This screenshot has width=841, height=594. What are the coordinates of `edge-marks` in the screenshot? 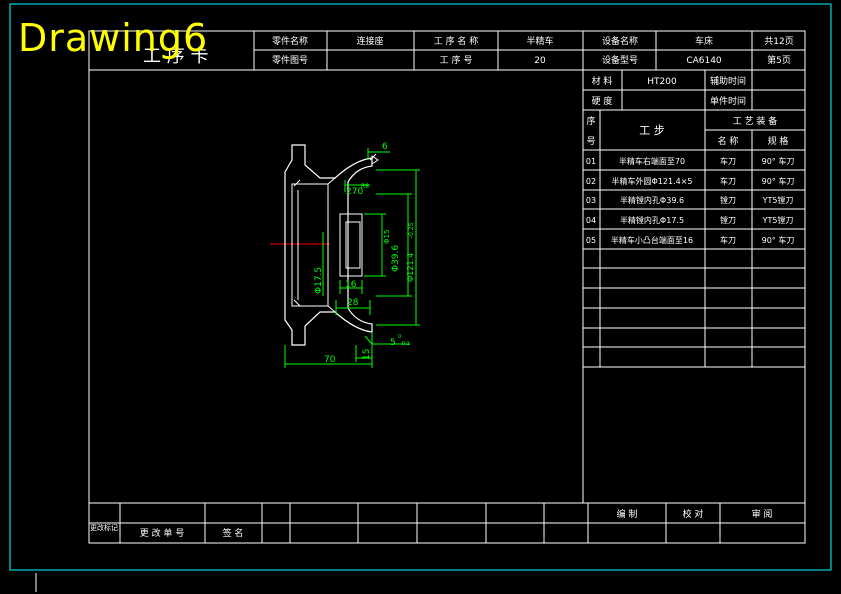 It's located at (335, 230).